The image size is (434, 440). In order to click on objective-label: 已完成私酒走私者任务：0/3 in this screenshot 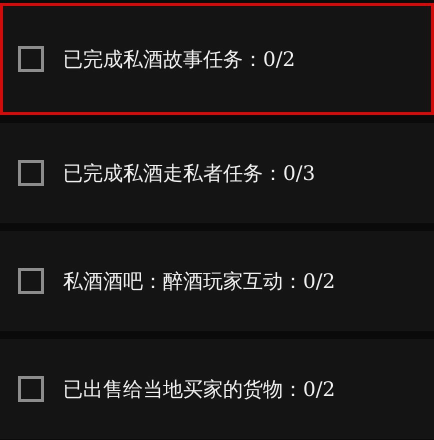, I will do `click(189, 173)`.